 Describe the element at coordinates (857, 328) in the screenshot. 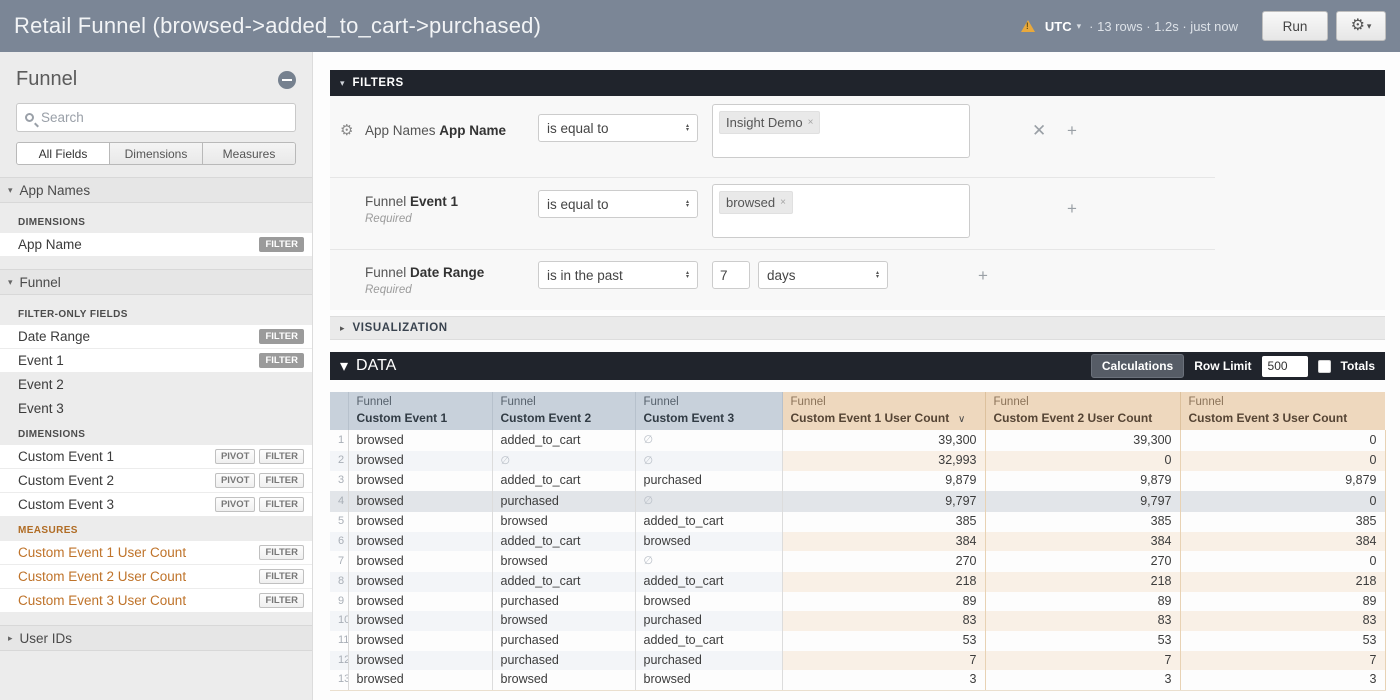

I see `visualization-section-header: ▸ VISUALIZATION` at that location.